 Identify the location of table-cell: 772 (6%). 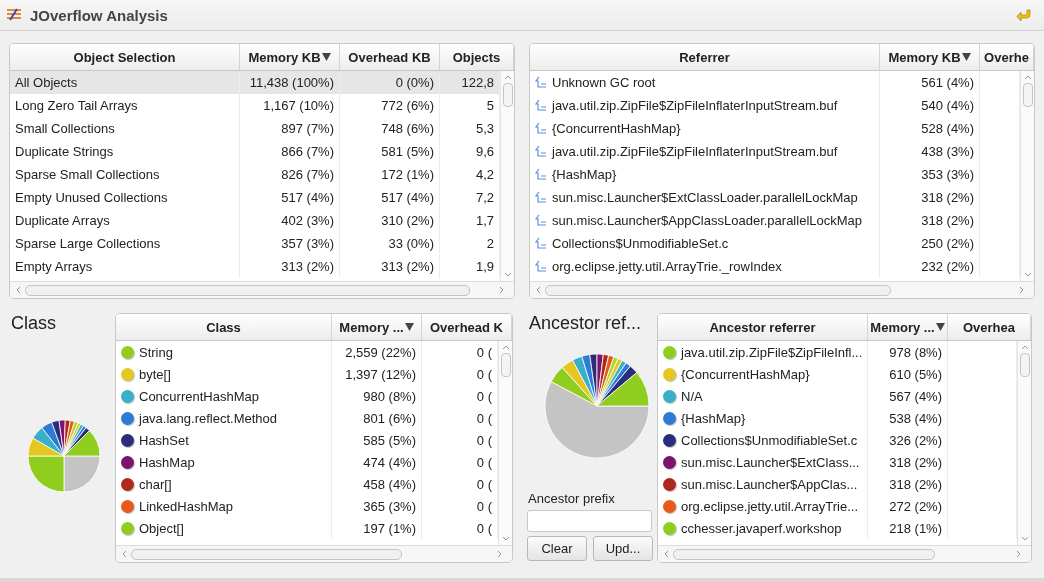
(390, 105).